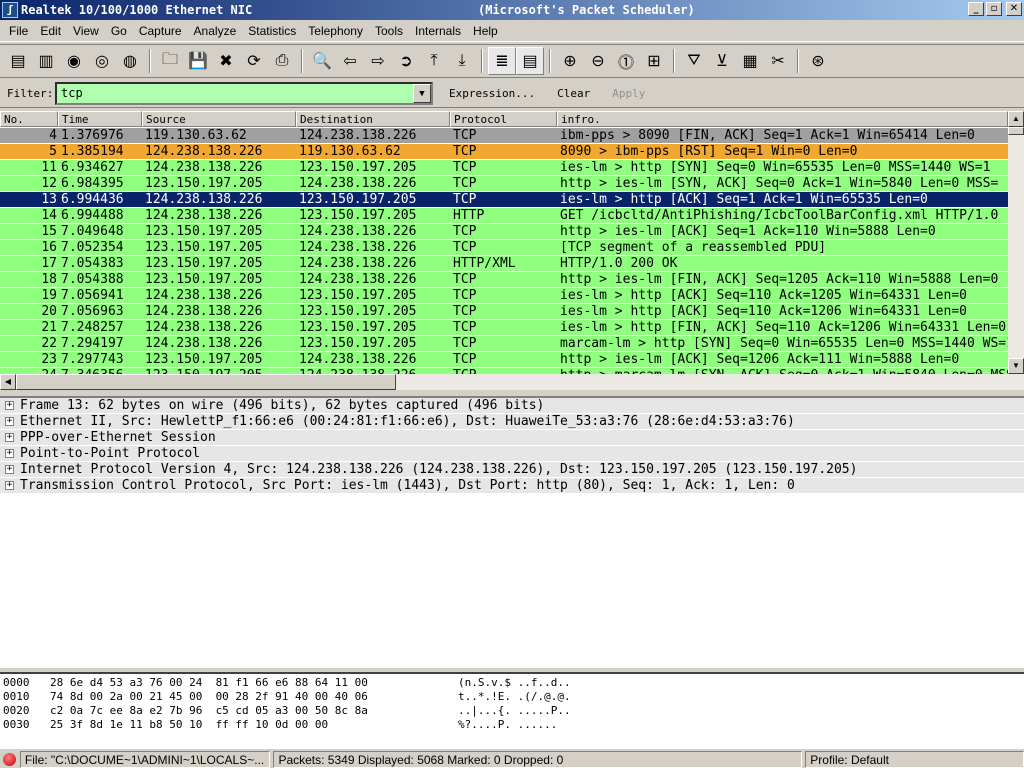 This screenshot has height=768, width=1024. Describe the element at coordinates (219, 119) in the screenshot. I see `column-header-source: Source` at that location.